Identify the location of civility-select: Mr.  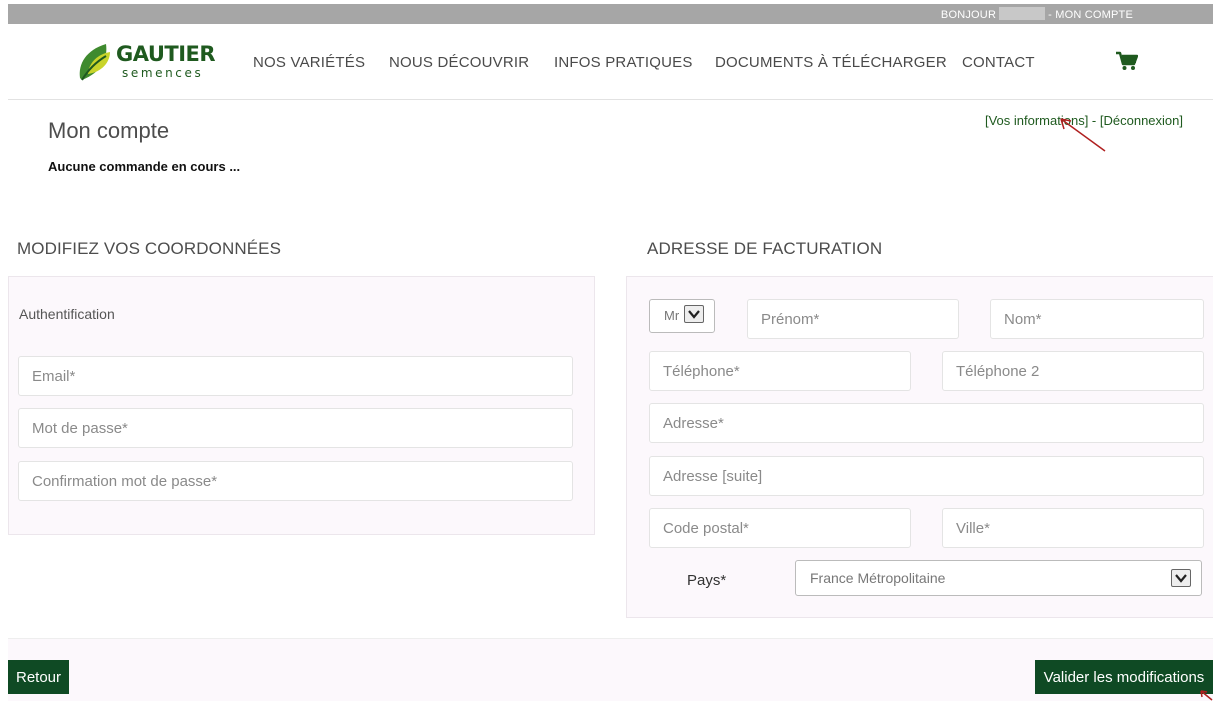
(682, 316).